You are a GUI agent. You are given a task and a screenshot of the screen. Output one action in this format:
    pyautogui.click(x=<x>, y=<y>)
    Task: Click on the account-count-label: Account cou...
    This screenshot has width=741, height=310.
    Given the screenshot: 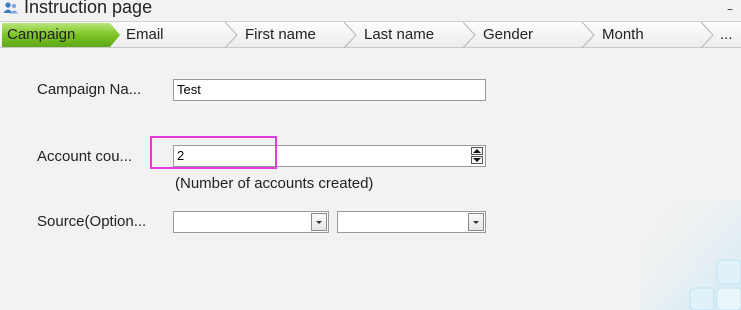 What is the action you would take?
    pyautogui.click(x=85, y=156)
    